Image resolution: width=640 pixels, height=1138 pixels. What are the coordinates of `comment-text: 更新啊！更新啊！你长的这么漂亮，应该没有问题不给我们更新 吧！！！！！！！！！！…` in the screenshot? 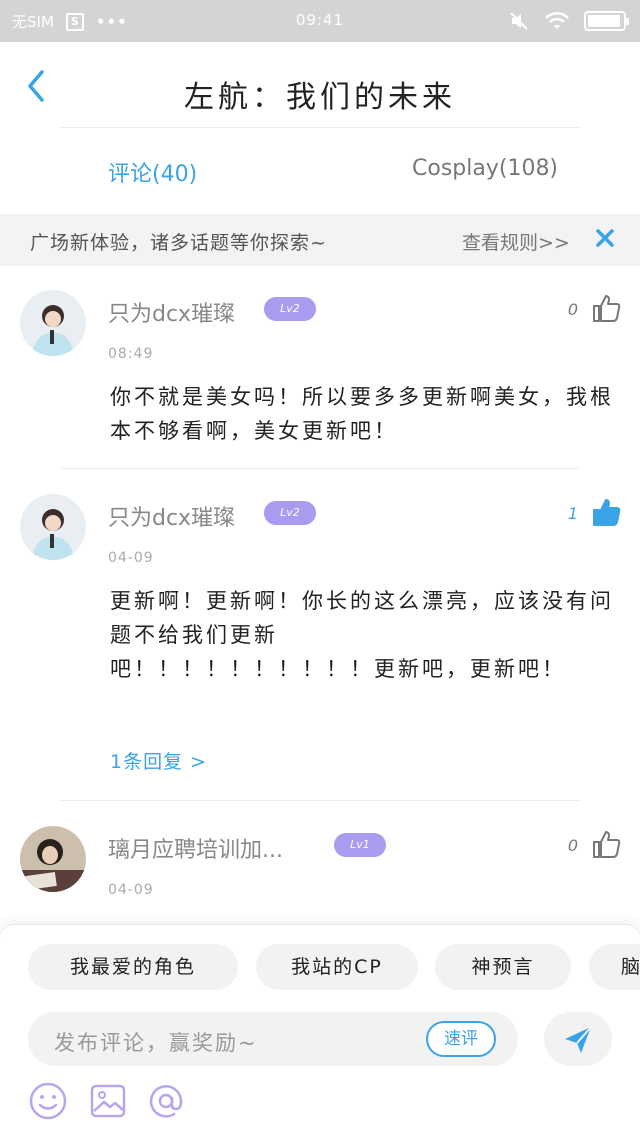 It's located at (362, 635).